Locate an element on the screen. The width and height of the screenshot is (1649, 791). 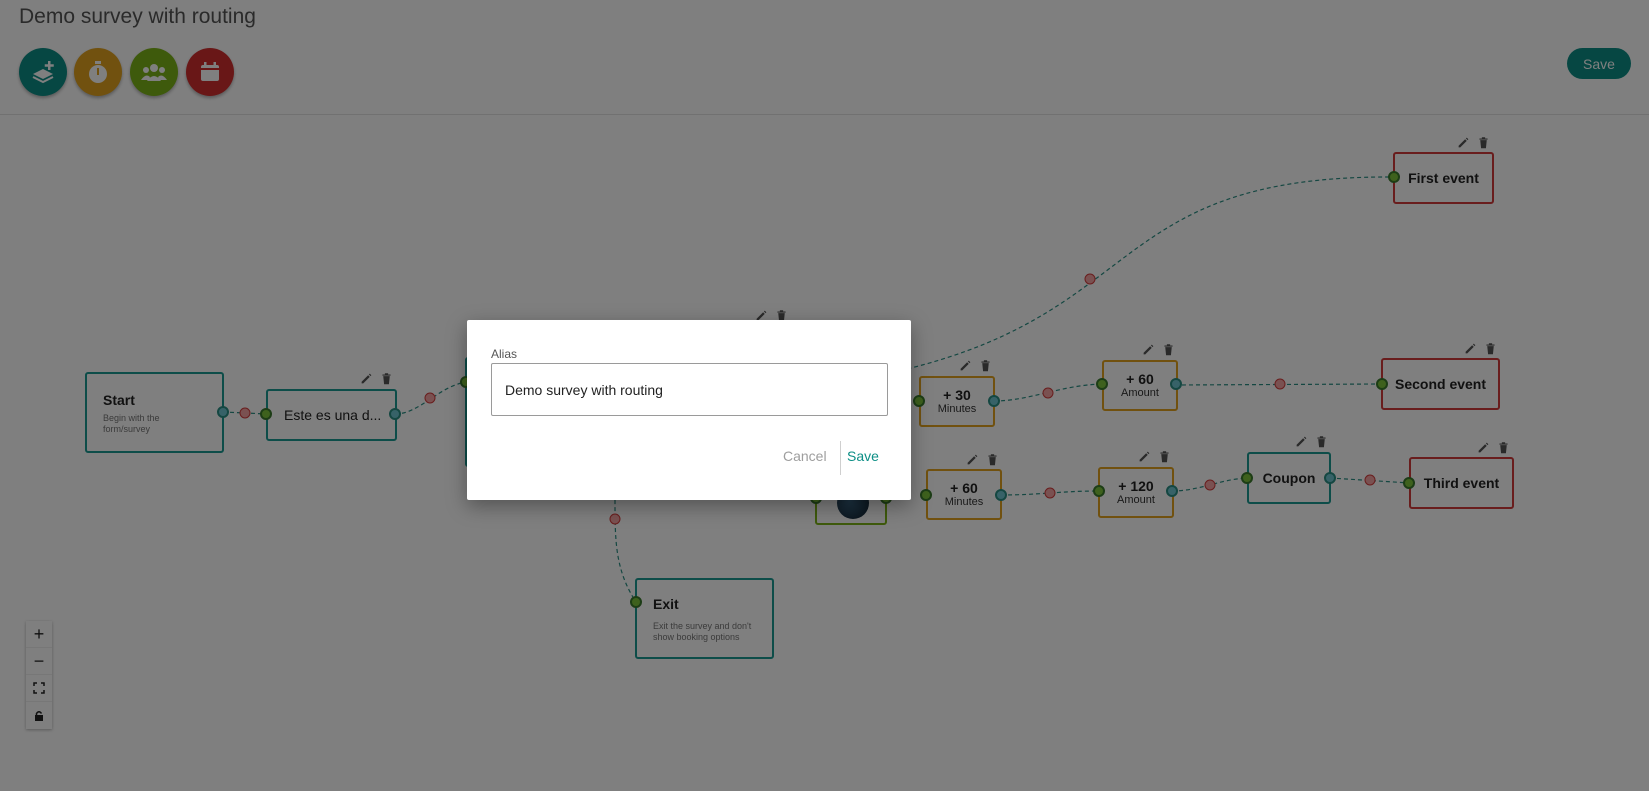
alias-label: Alias is located at coordinates (504, 354).